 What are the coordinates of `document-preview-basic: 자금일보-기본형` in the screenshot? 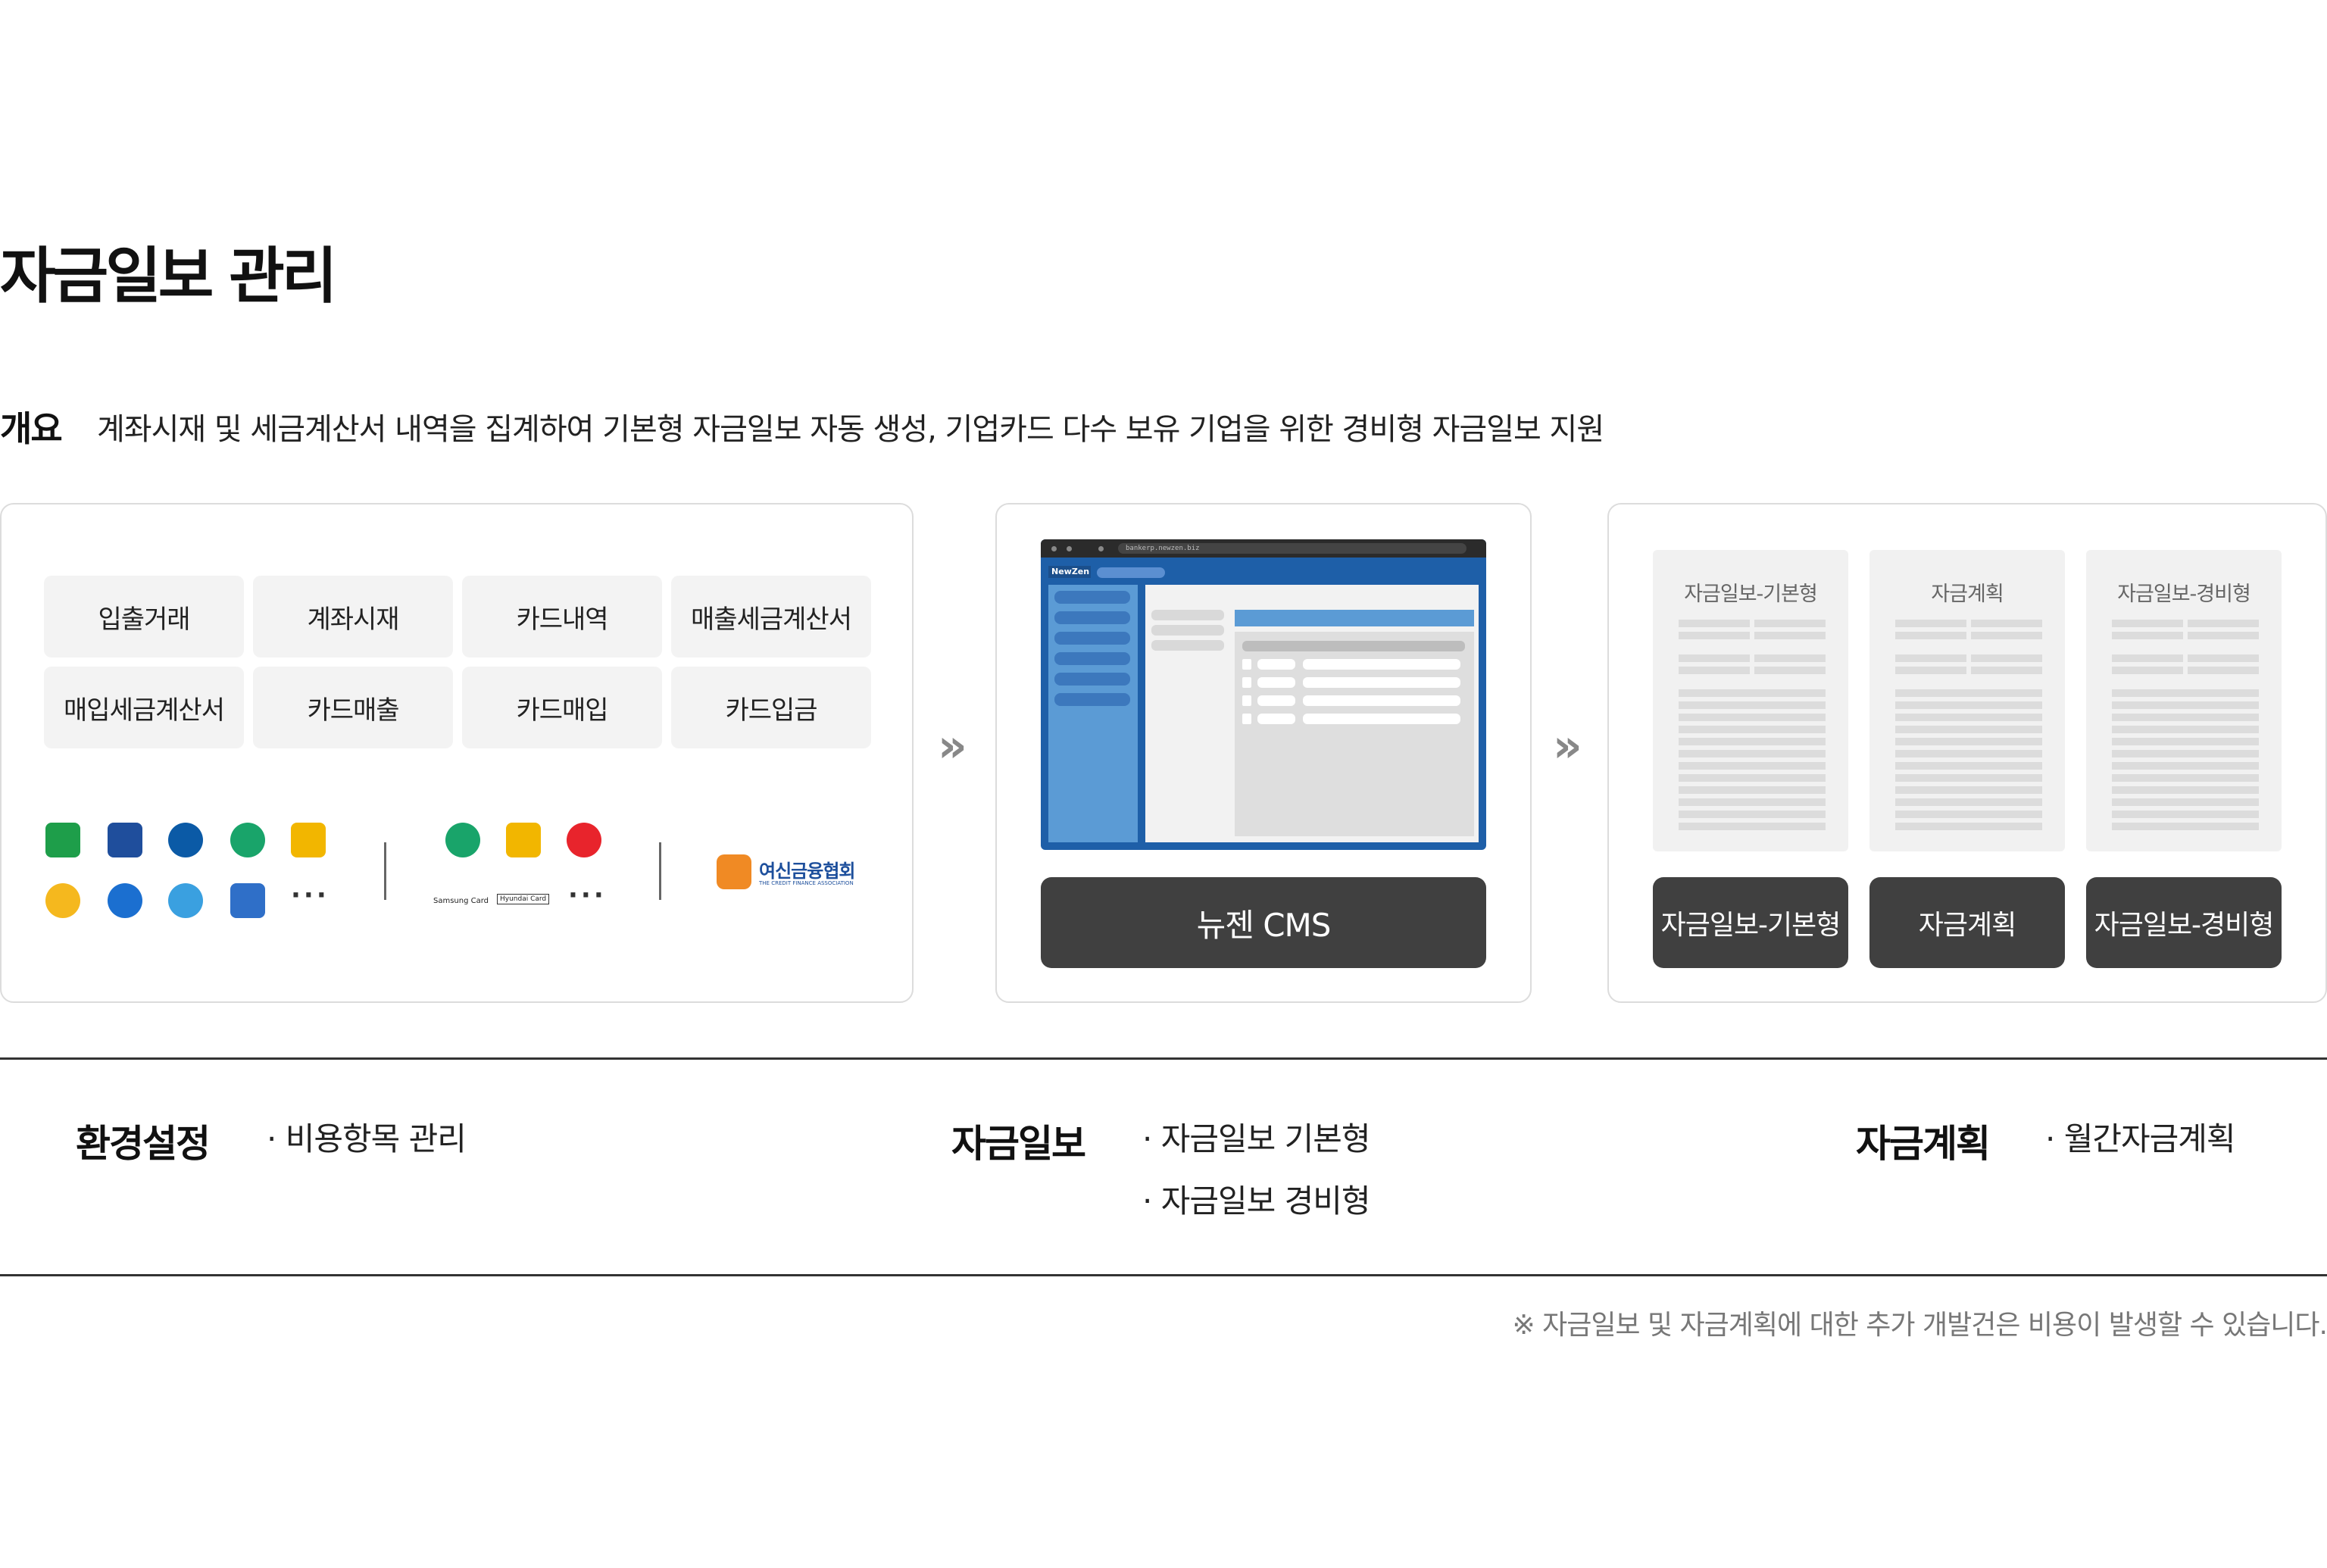 It's located at (1750, 701).